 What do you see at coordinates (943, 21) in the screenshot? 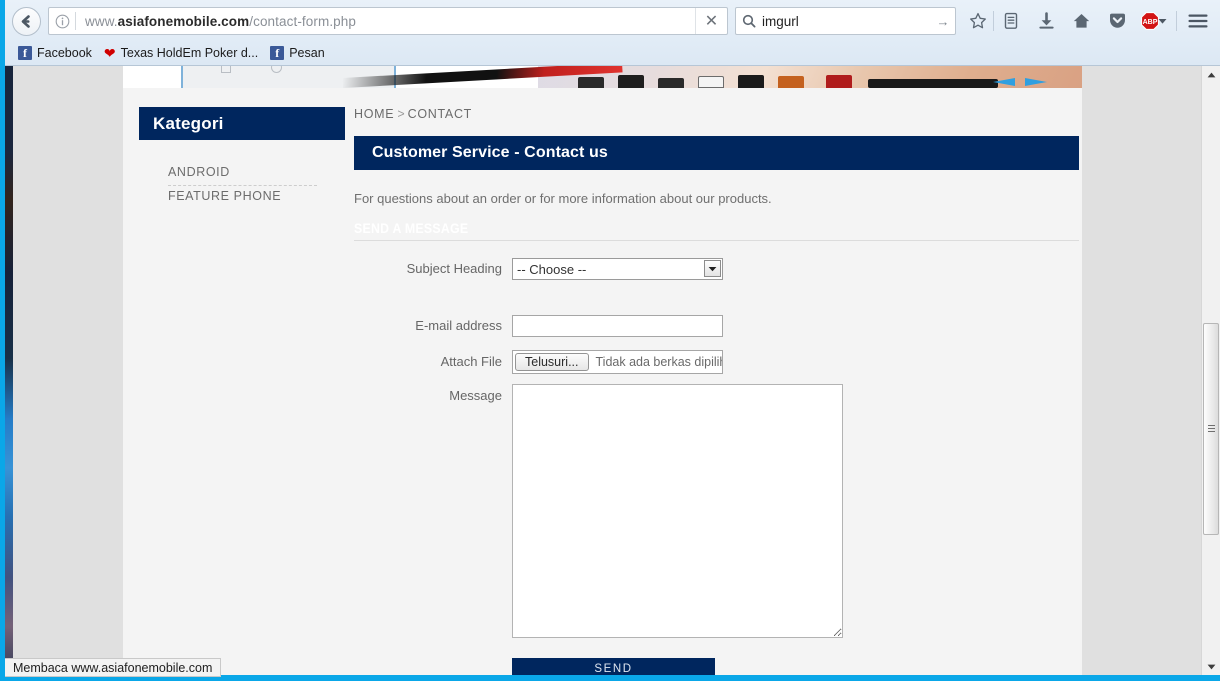
I see `search-go-icon: →` at bounding box center [943, 21].